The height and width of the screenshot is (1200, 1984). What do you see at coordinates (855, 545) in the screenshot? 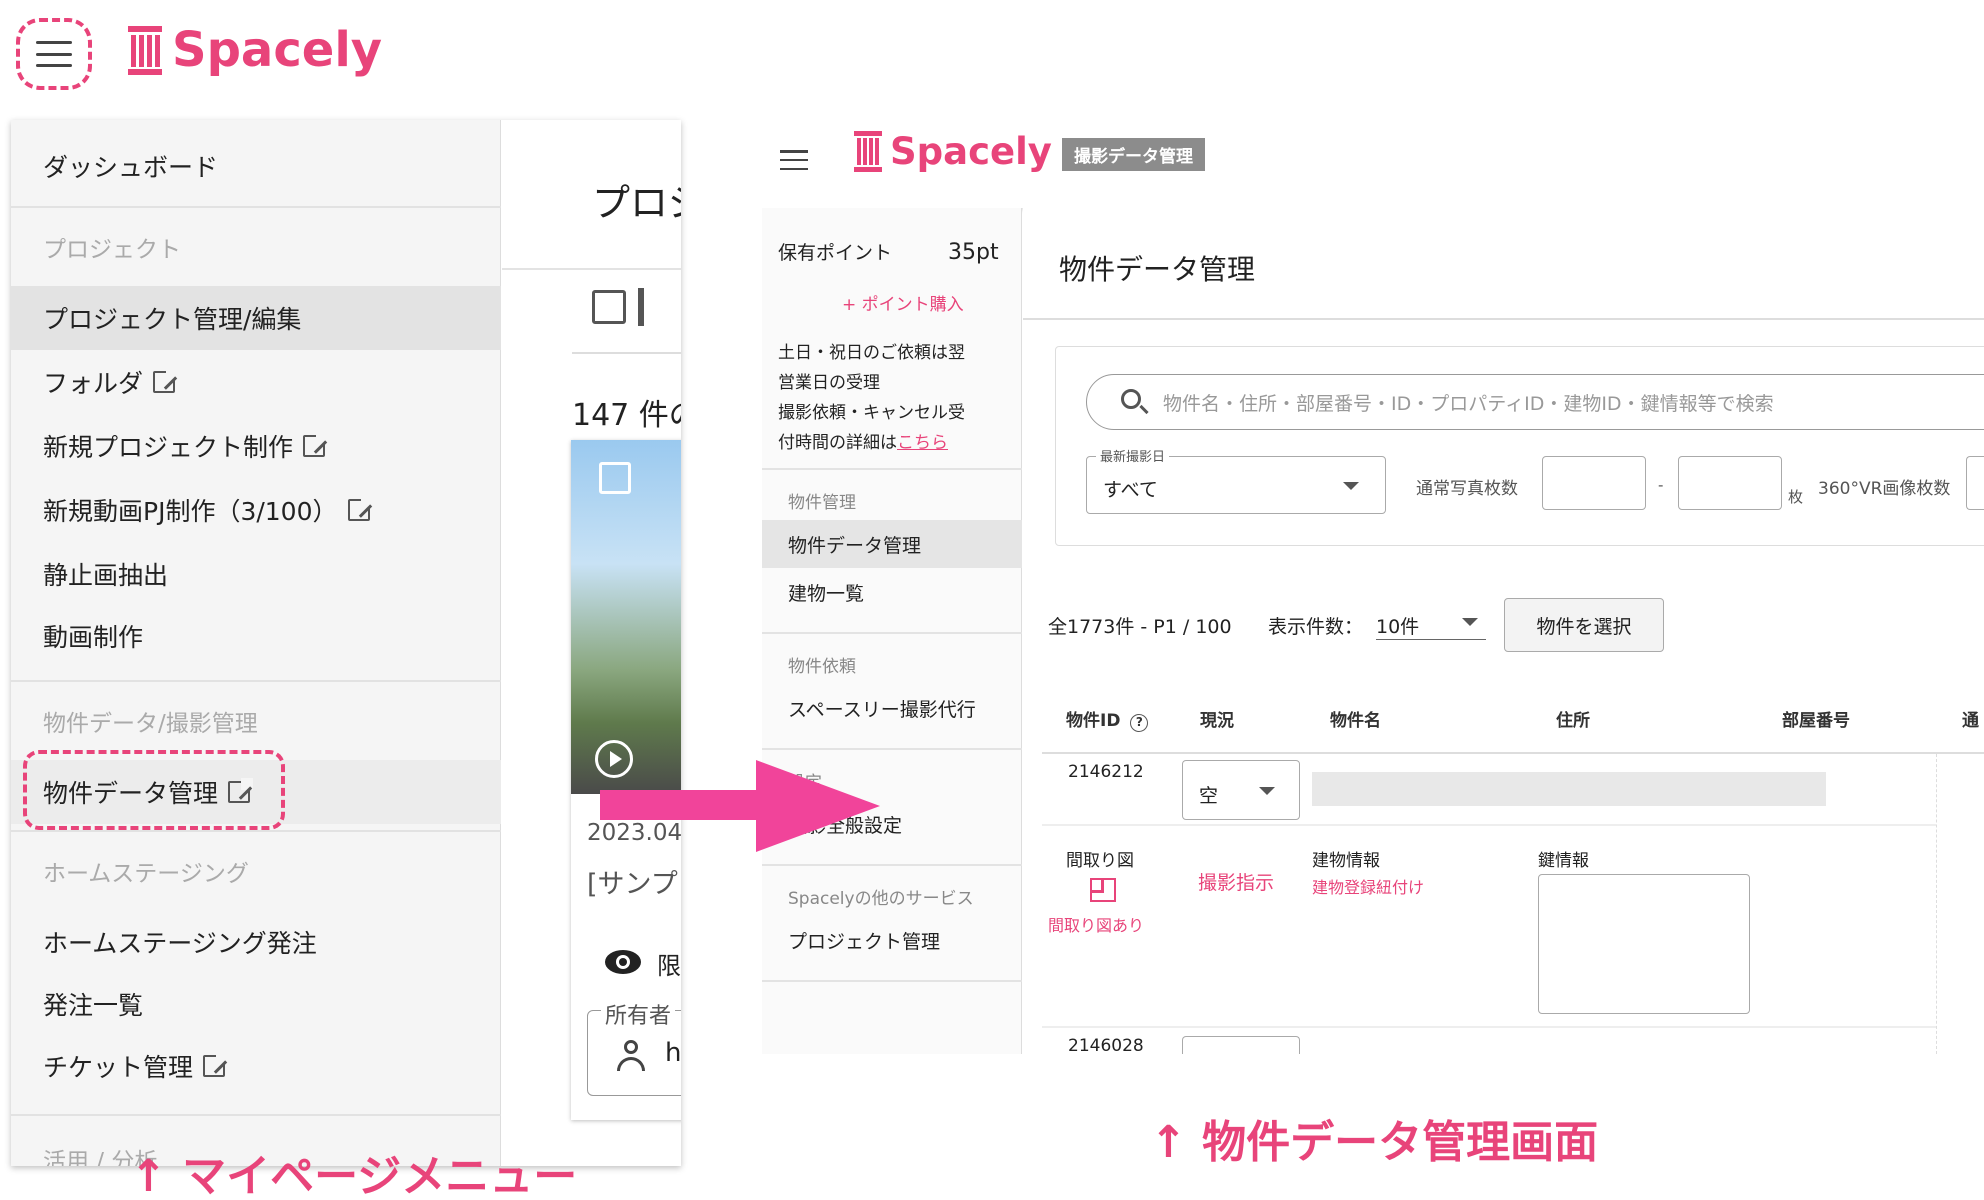
I see `nav-item-label: 物件データ管理` at bounding box center [855, 545].